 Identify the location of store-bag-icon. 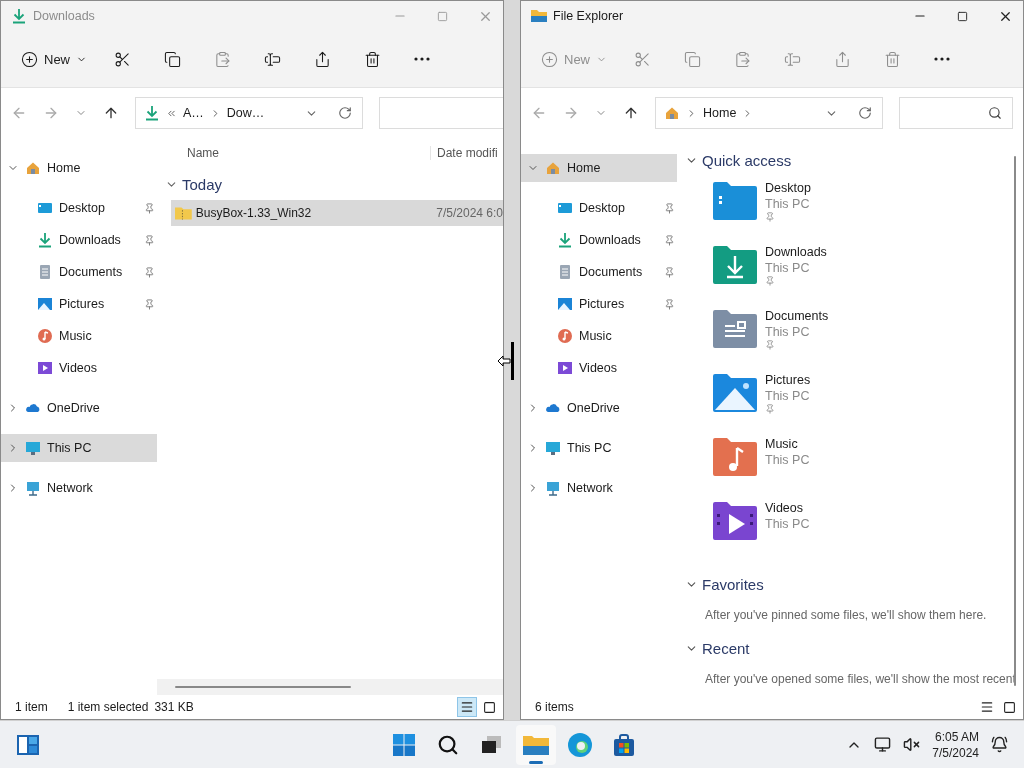
(624, 744).